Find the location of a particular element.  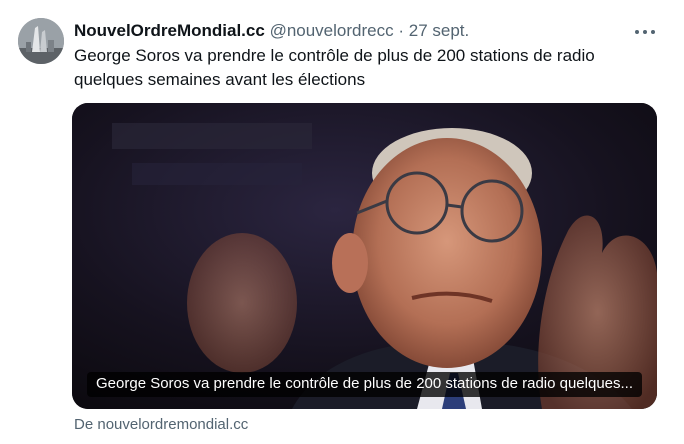

author-name: NouvelOrdreMondial.cc is located at coordinates (169, 30).